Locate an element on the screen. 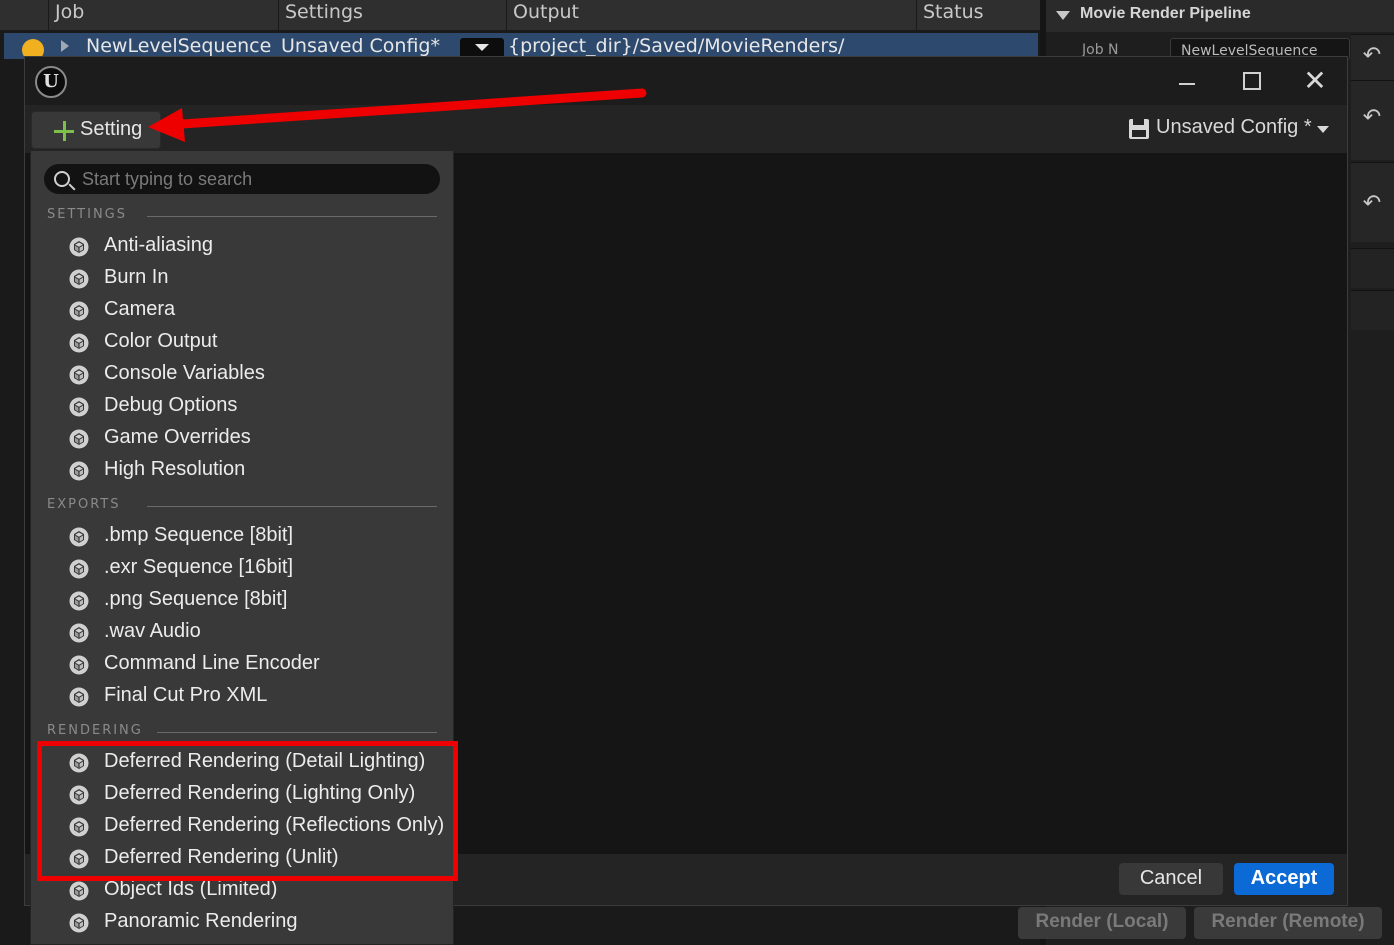  menu-item-label: Debug Options is located at coordinates (171, 405).